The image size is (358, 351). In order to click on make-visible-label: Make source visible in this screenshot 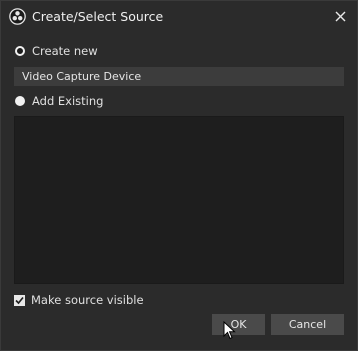, I will do `click(87, 300)`.